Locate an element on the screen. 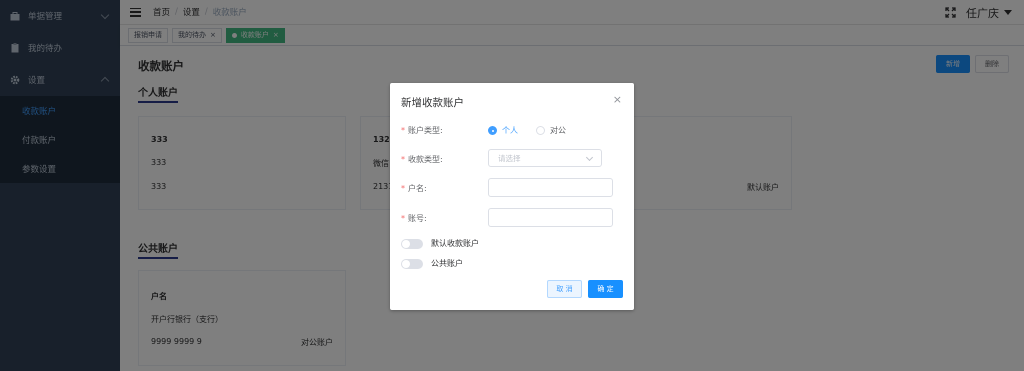  account-number-label: * 账号: is located at coordinates (414, 218).